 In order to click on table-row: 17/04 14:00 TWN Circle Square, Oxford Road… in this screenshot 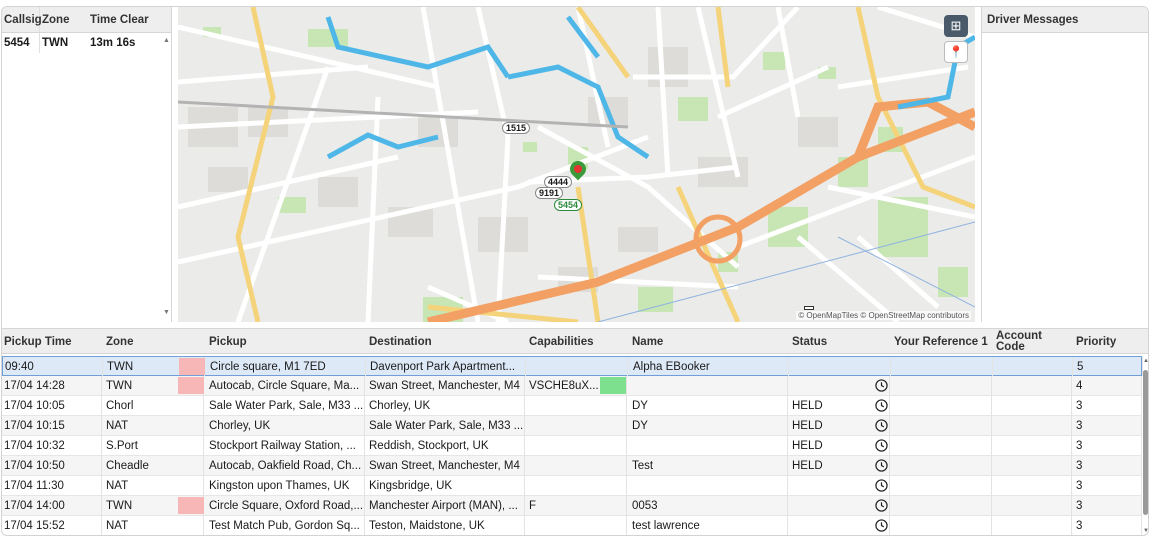, I will do `click(572, 506)`.